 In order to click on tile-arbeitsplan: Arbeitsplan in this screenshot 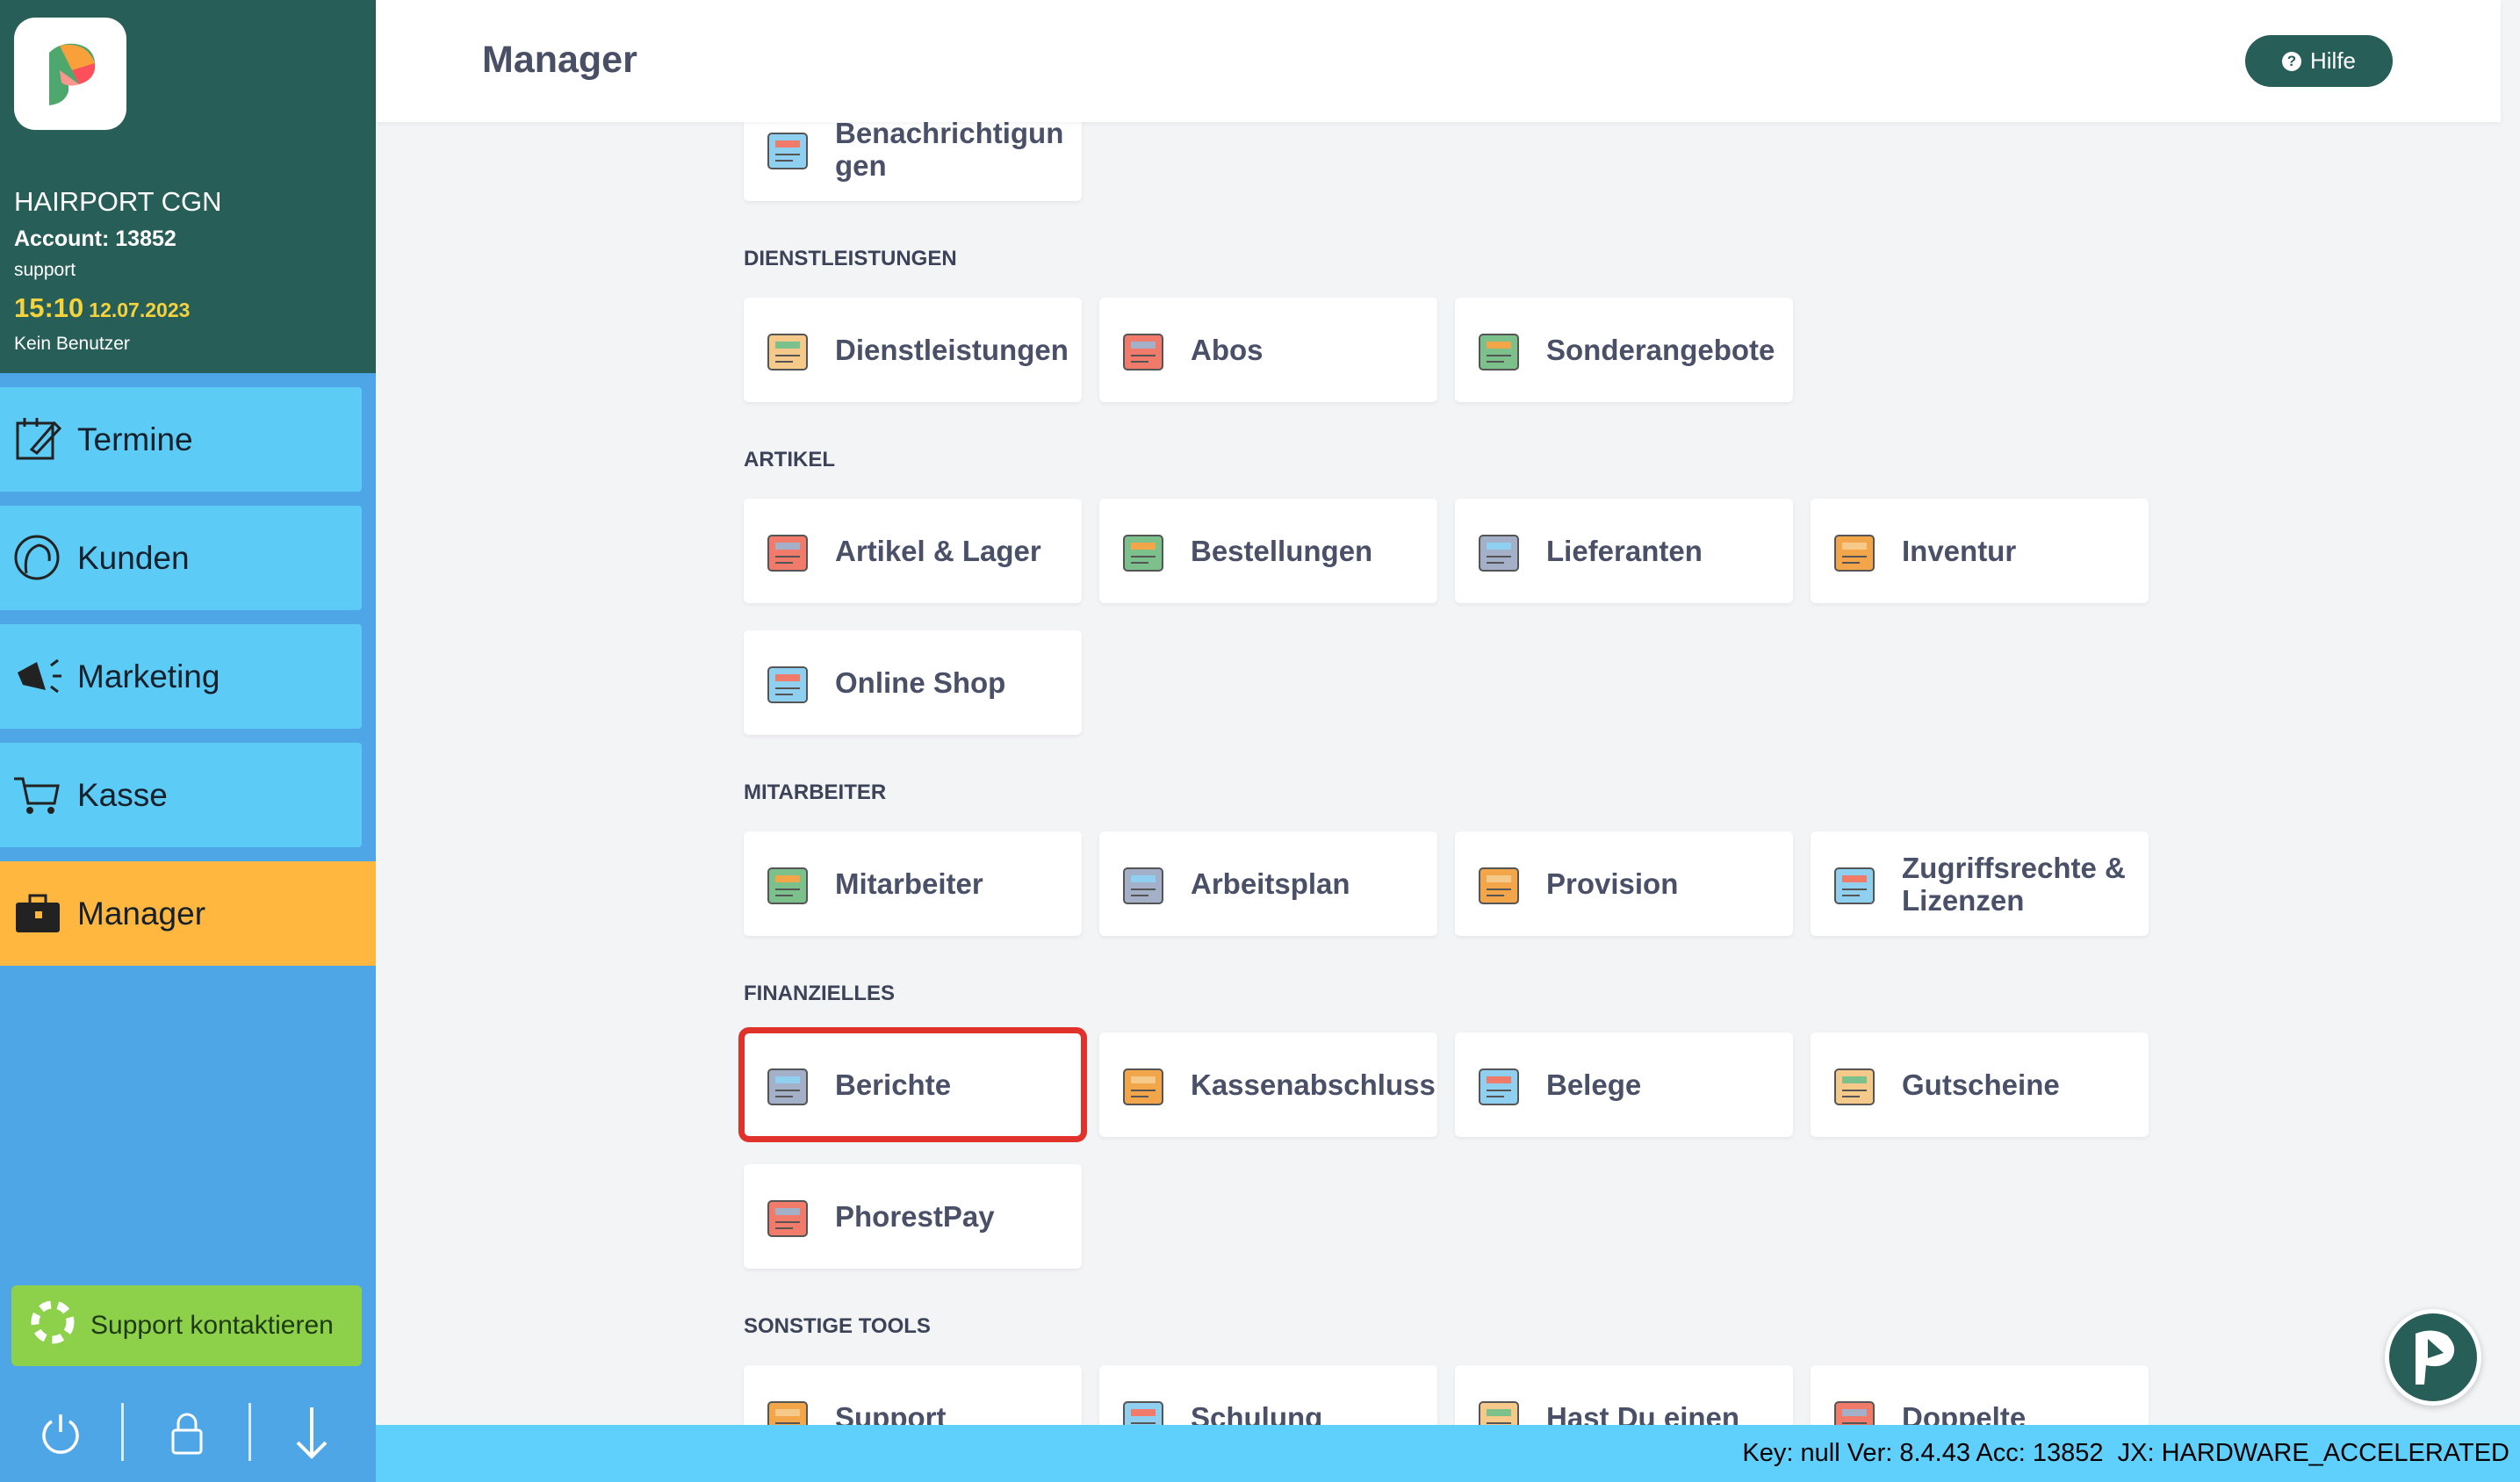, I will do `click(1268, 883)`.